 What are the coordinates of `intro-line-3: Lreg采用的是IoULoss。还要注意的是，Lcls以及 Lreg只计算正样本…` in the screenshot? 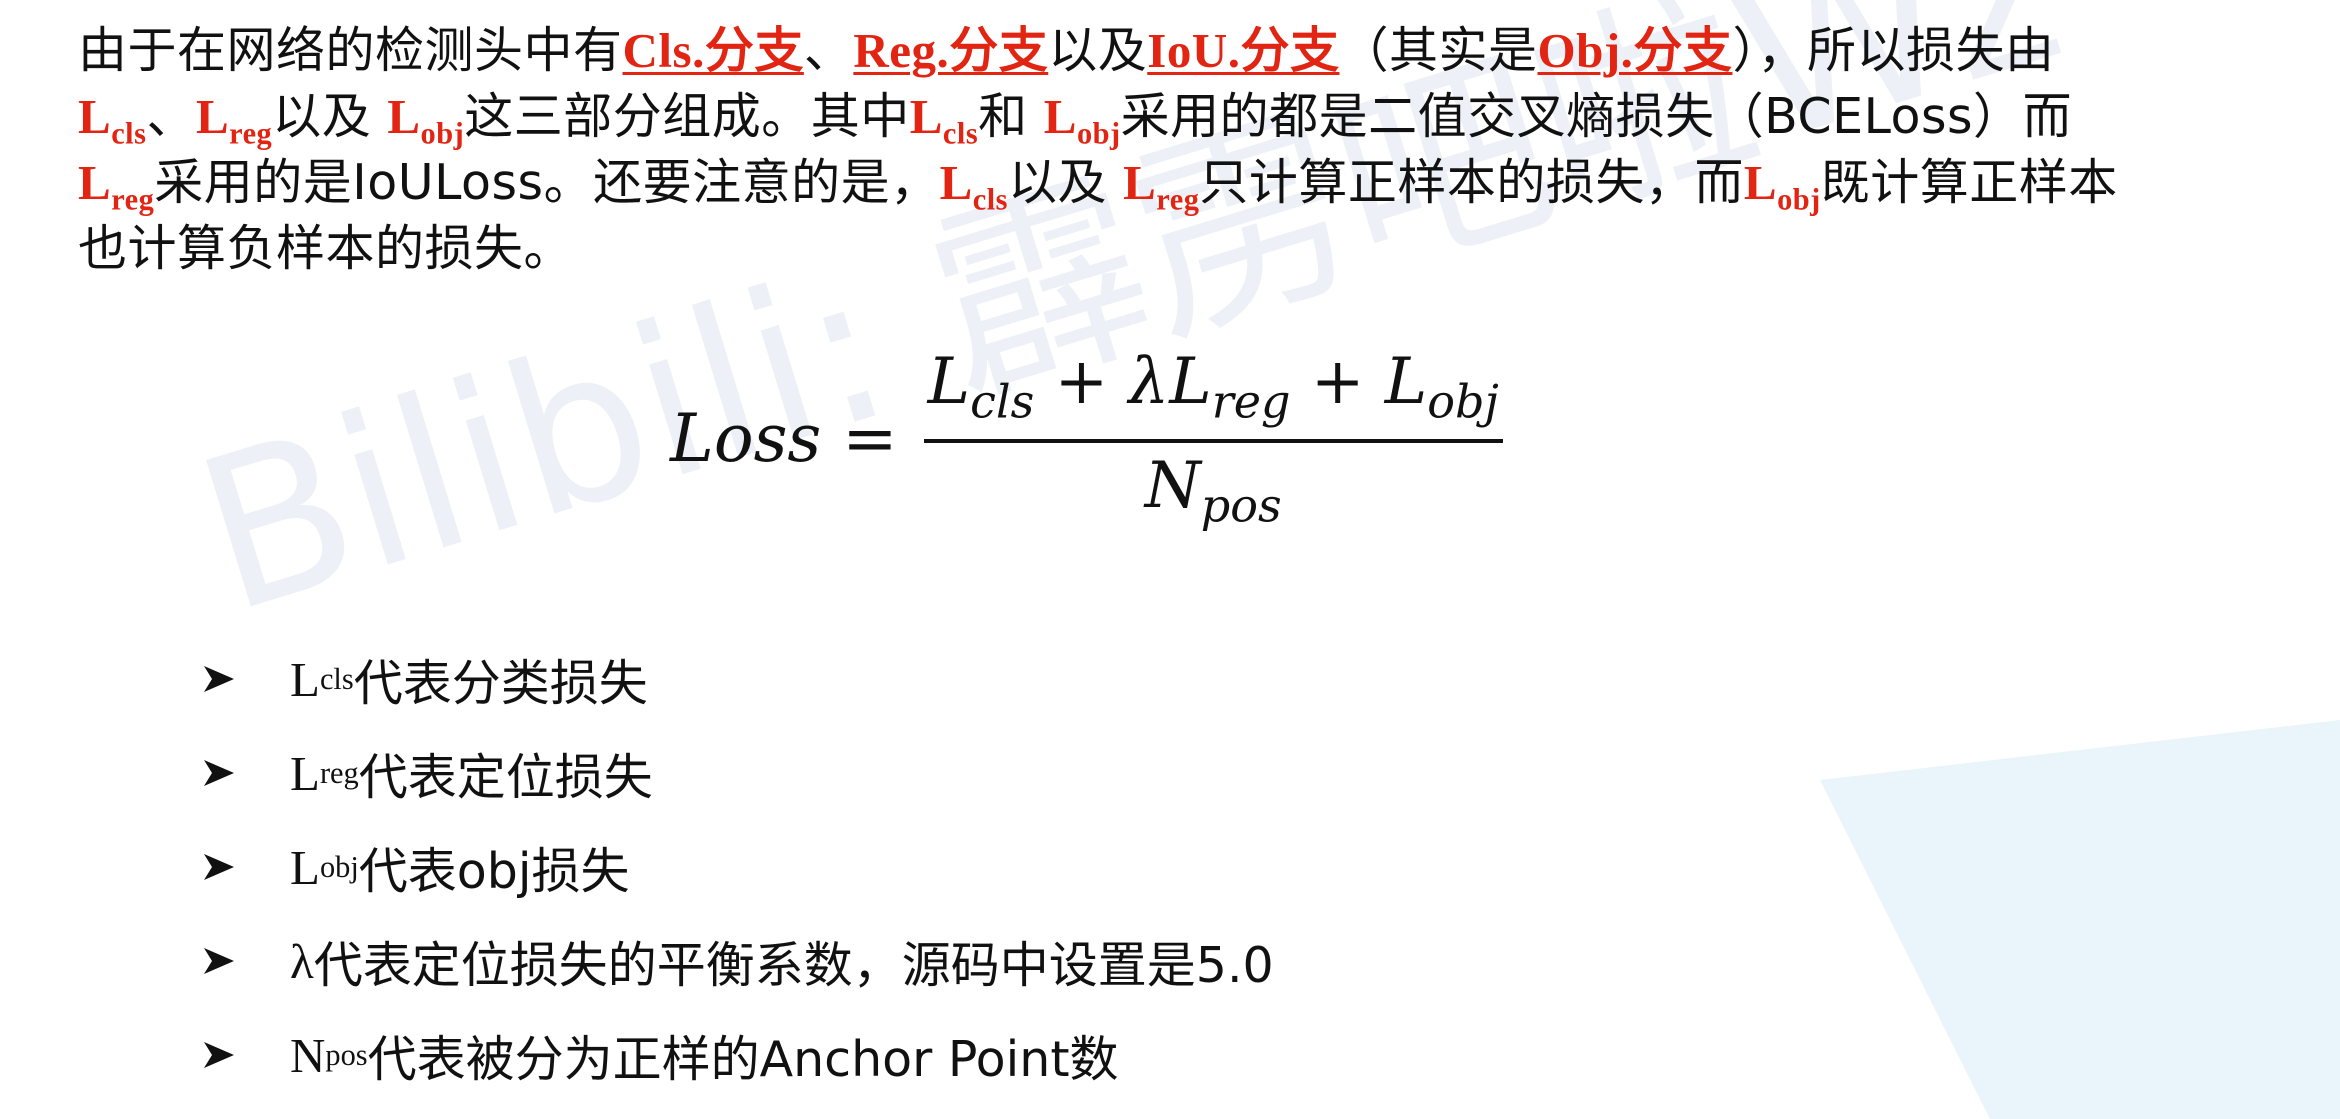 It's located at (1198, 183).